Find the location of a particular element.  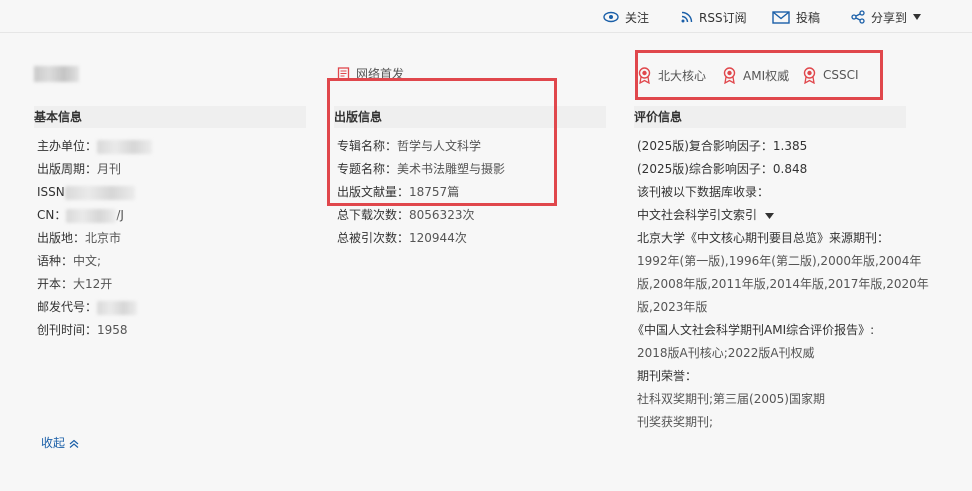

follow-button: 关注 is located at coordinates (626, 17).